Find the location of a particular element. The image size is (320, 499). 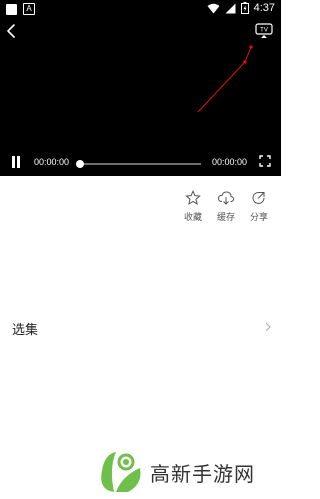

share-icon is located at coordinates (258, 197).